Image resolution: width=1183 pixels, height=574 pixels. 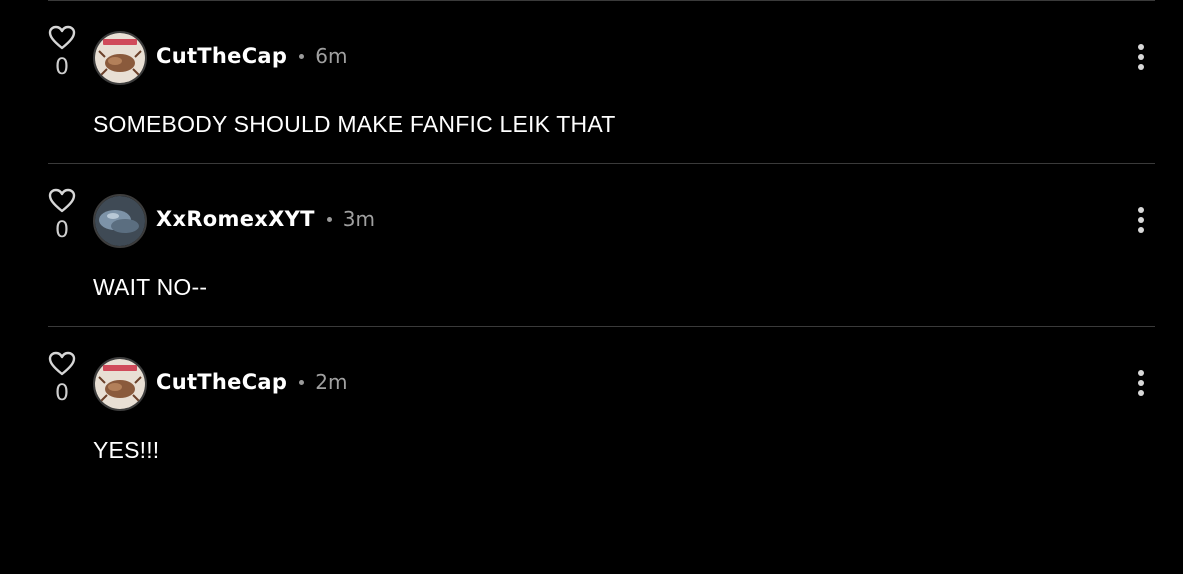 I want to click on comment-text: WAIT NO--, so click(x=150, y=287).